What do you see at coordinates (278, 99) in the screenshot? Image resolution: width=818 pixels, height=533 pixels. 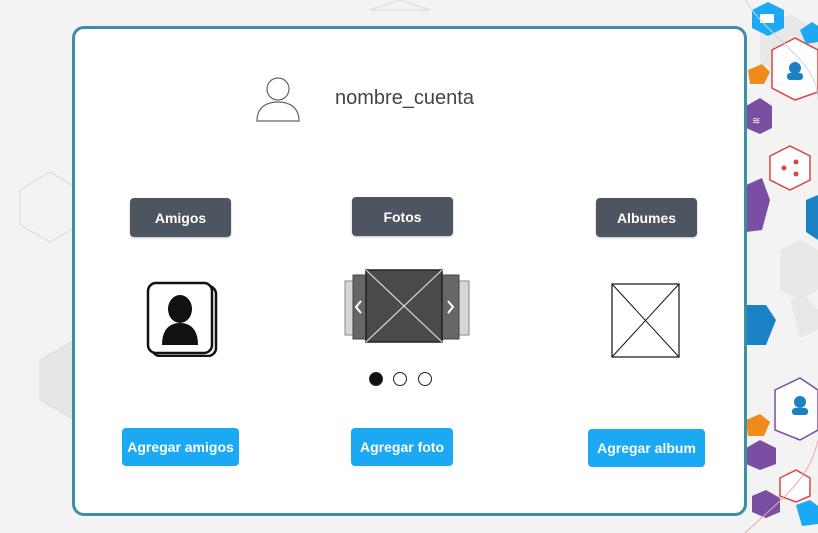 I see `user-icon` at bounding box center [278, 99].